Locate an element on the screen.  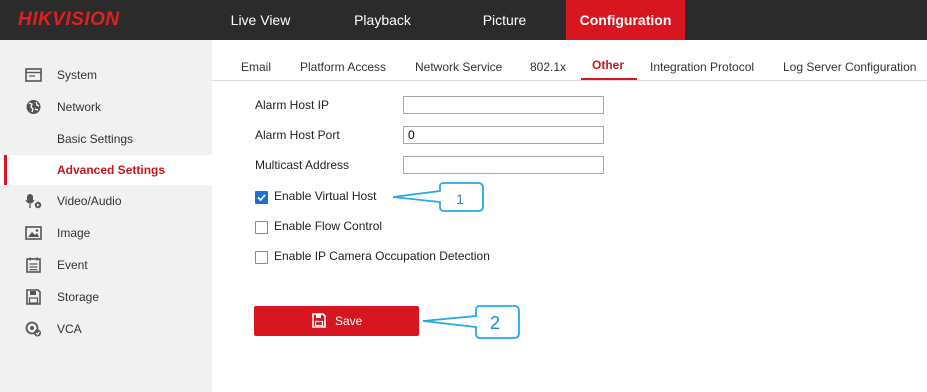
checkmark-icon is located at coordinates (261, 198).